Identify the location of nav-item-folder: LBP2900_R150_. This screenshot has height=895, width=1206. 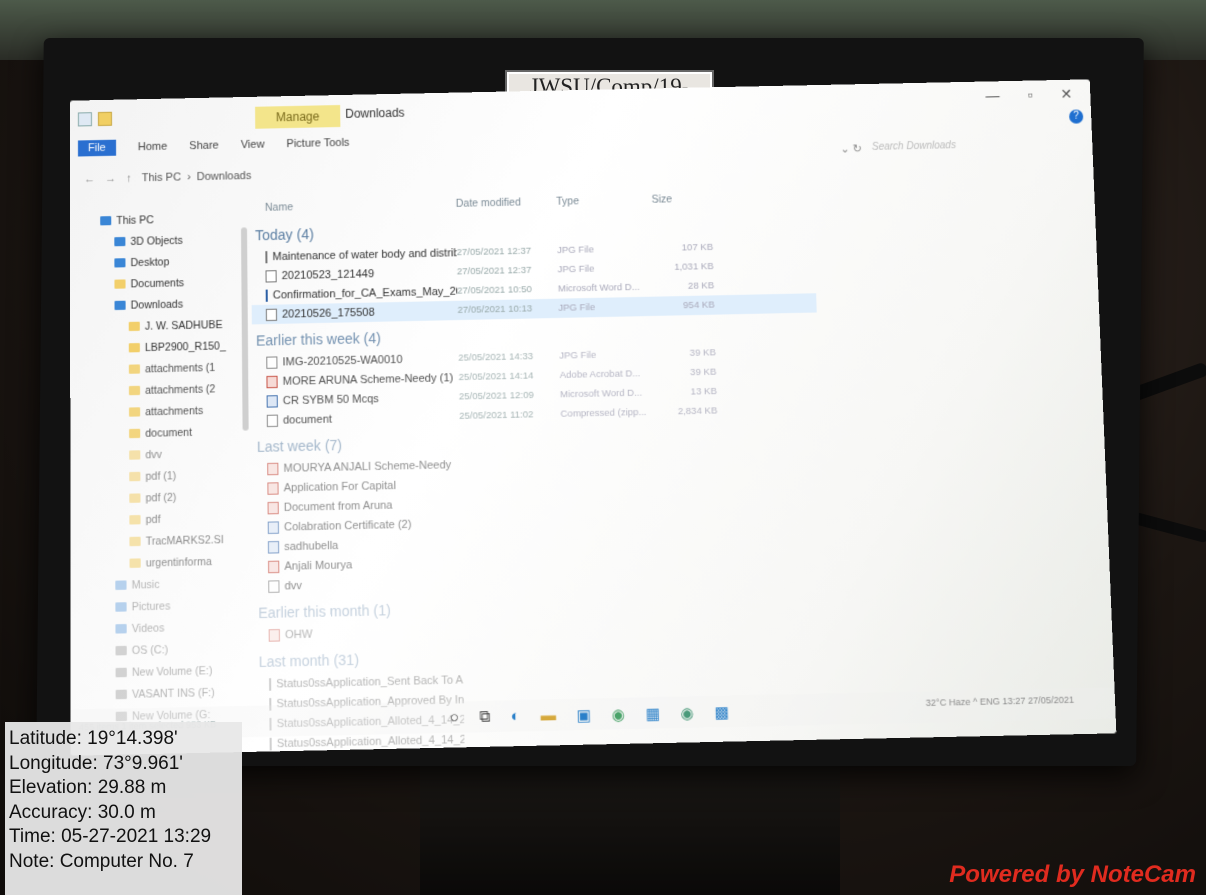
(171, 347).